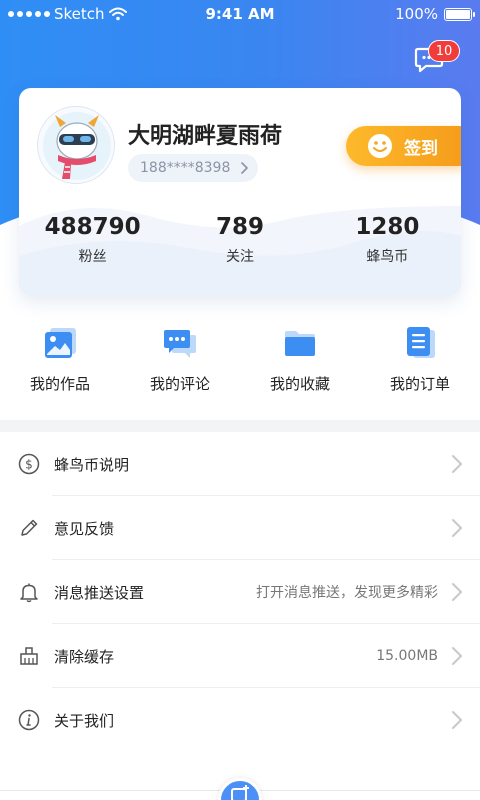 The image size is (480, 800). Describe the element at coordinates (60, 343) in the screenshot. I see `image-icon` at that location.